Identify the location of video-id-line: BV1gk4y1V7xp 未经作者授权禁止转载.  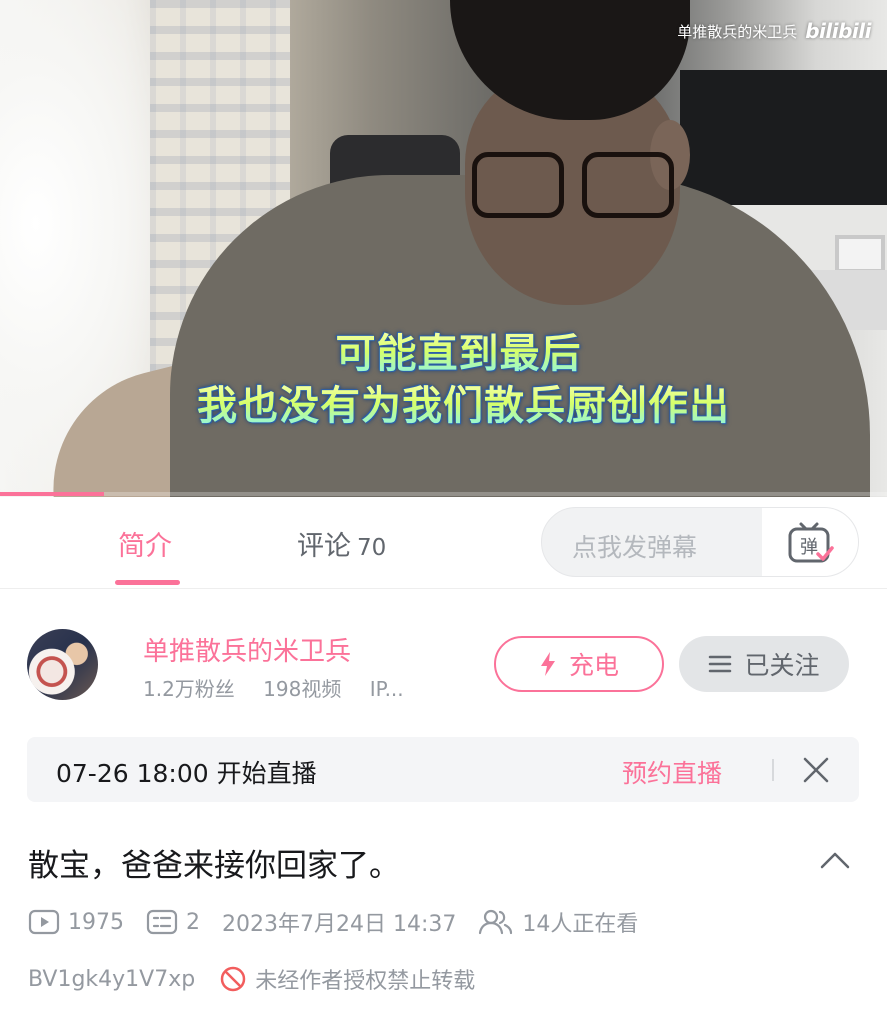
(251, 979).